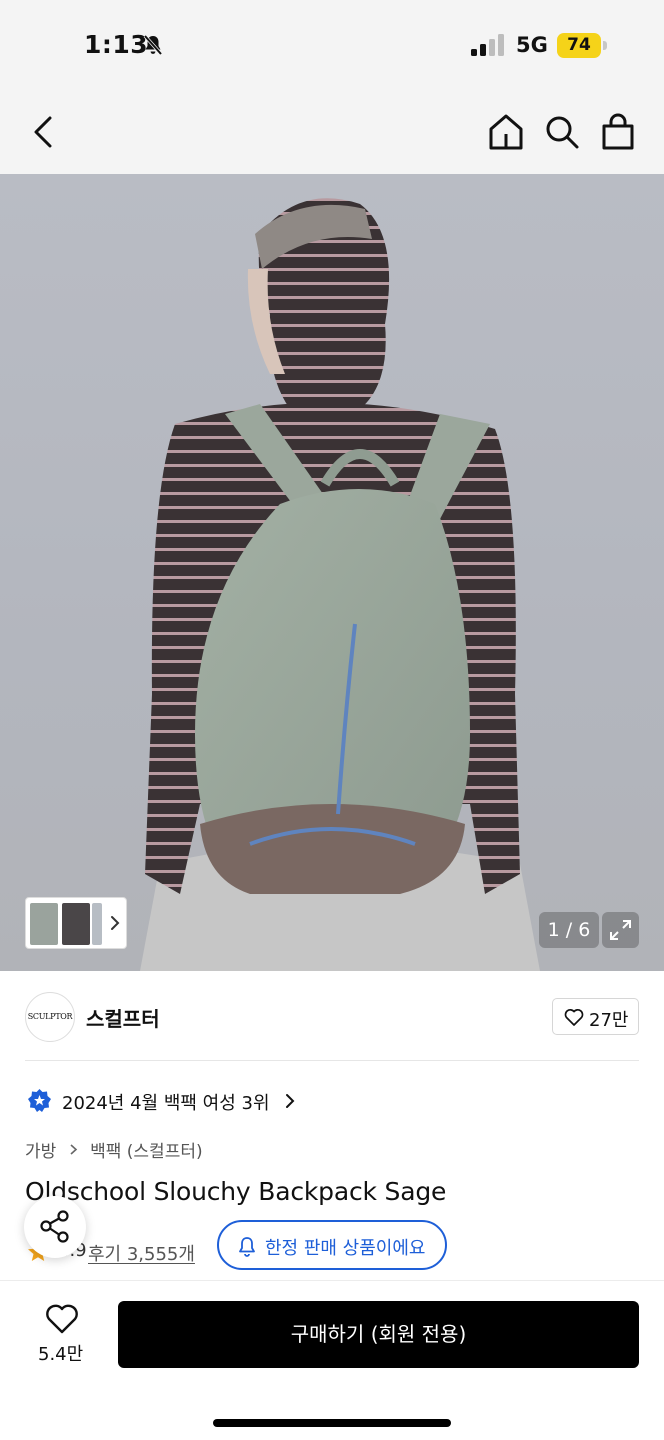 The width and height of the screenshot is (664, 1440). I want to click on home-icon, so click(506, 132).